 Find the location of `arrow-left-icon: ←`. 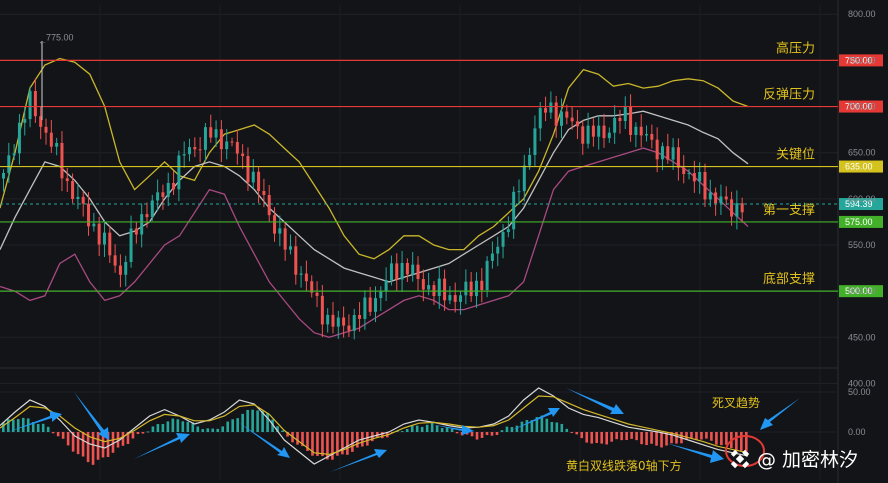

arrow-left-icon: ← is located at coordinates (42, 41).